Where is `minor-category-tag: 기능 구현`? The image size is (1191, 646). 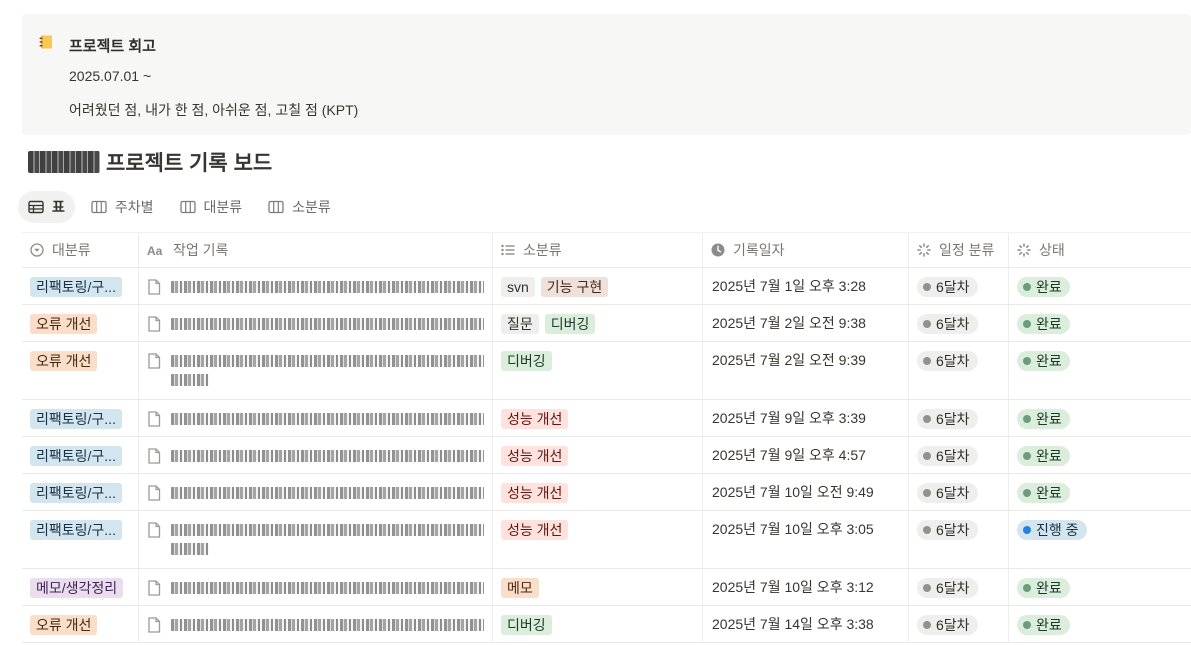
minor-category-tag: 기능 구현 is located at coordinates (574, 287).